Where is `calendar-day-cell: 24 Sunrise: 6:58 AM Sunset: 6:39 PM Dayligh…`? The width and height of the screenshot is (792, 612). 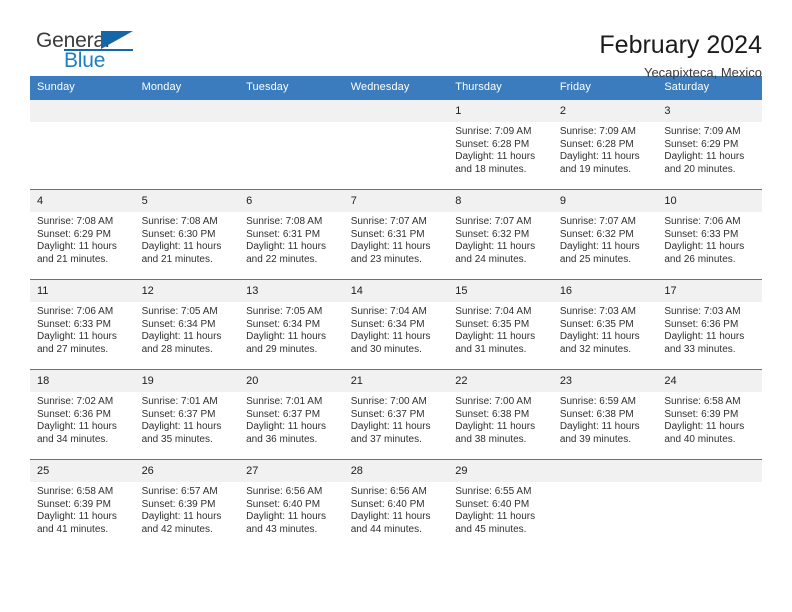
calendar-day-cell: 24 Sunrise: 6:58 AM Sunset: 6:39 PM Dayligh… is located at coordinates (709, 414).